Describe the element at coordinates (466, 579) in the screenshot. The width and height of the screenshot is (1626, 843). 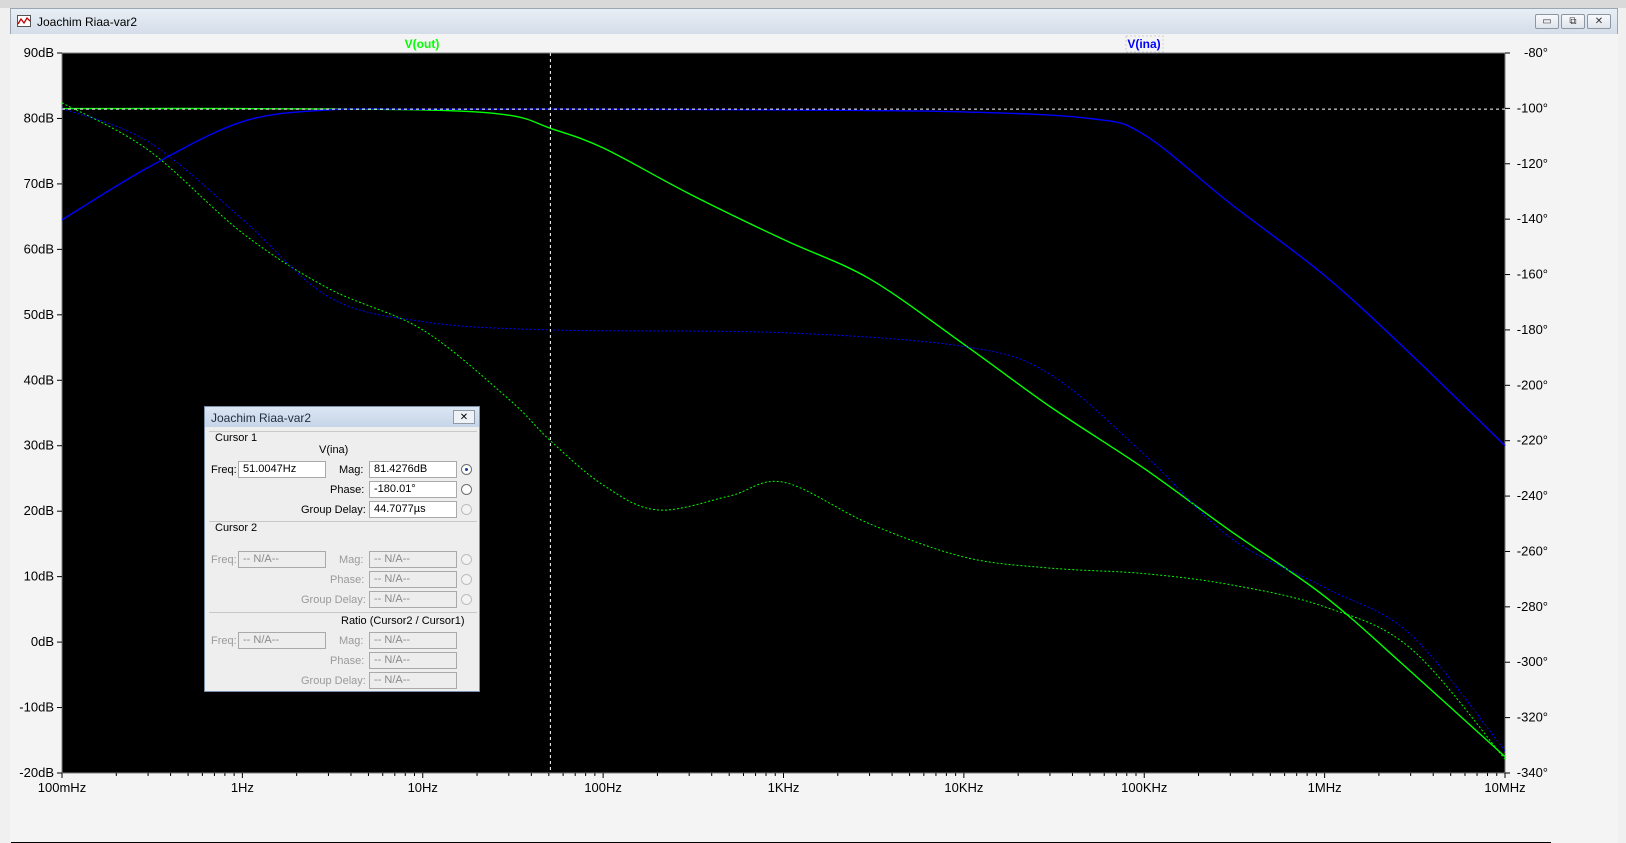
I see `cursor2-phase-radio` at that location.